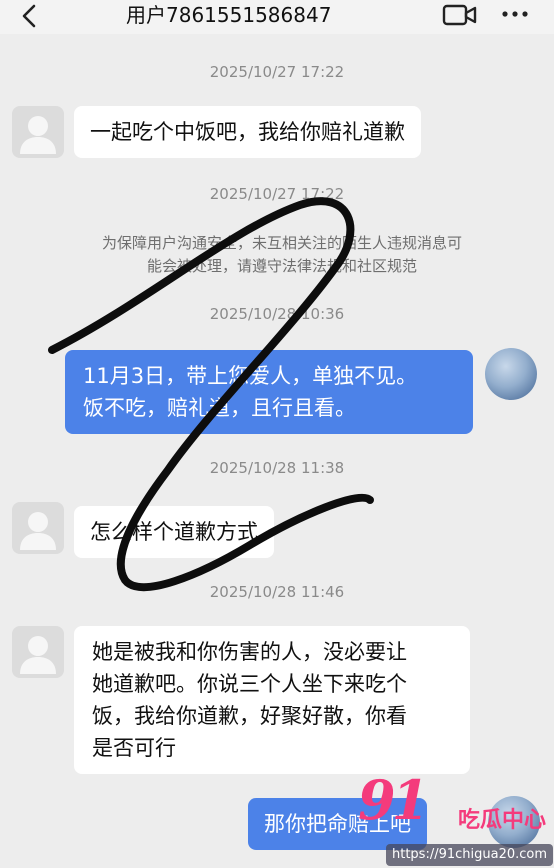  Describe the element at coordinates (470, 855) in the screenshot. I see `watermark-url: https://91chigua20.com` at that location.